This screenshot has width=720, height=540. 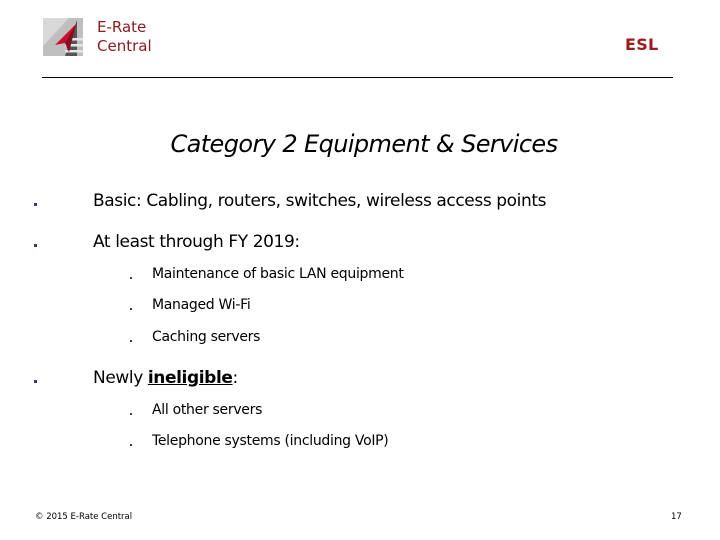 What do you see at coordinates (63, 37) in the screenshot?
I see `e-rate-central-logo-icon` at bounding box center [63, 37].